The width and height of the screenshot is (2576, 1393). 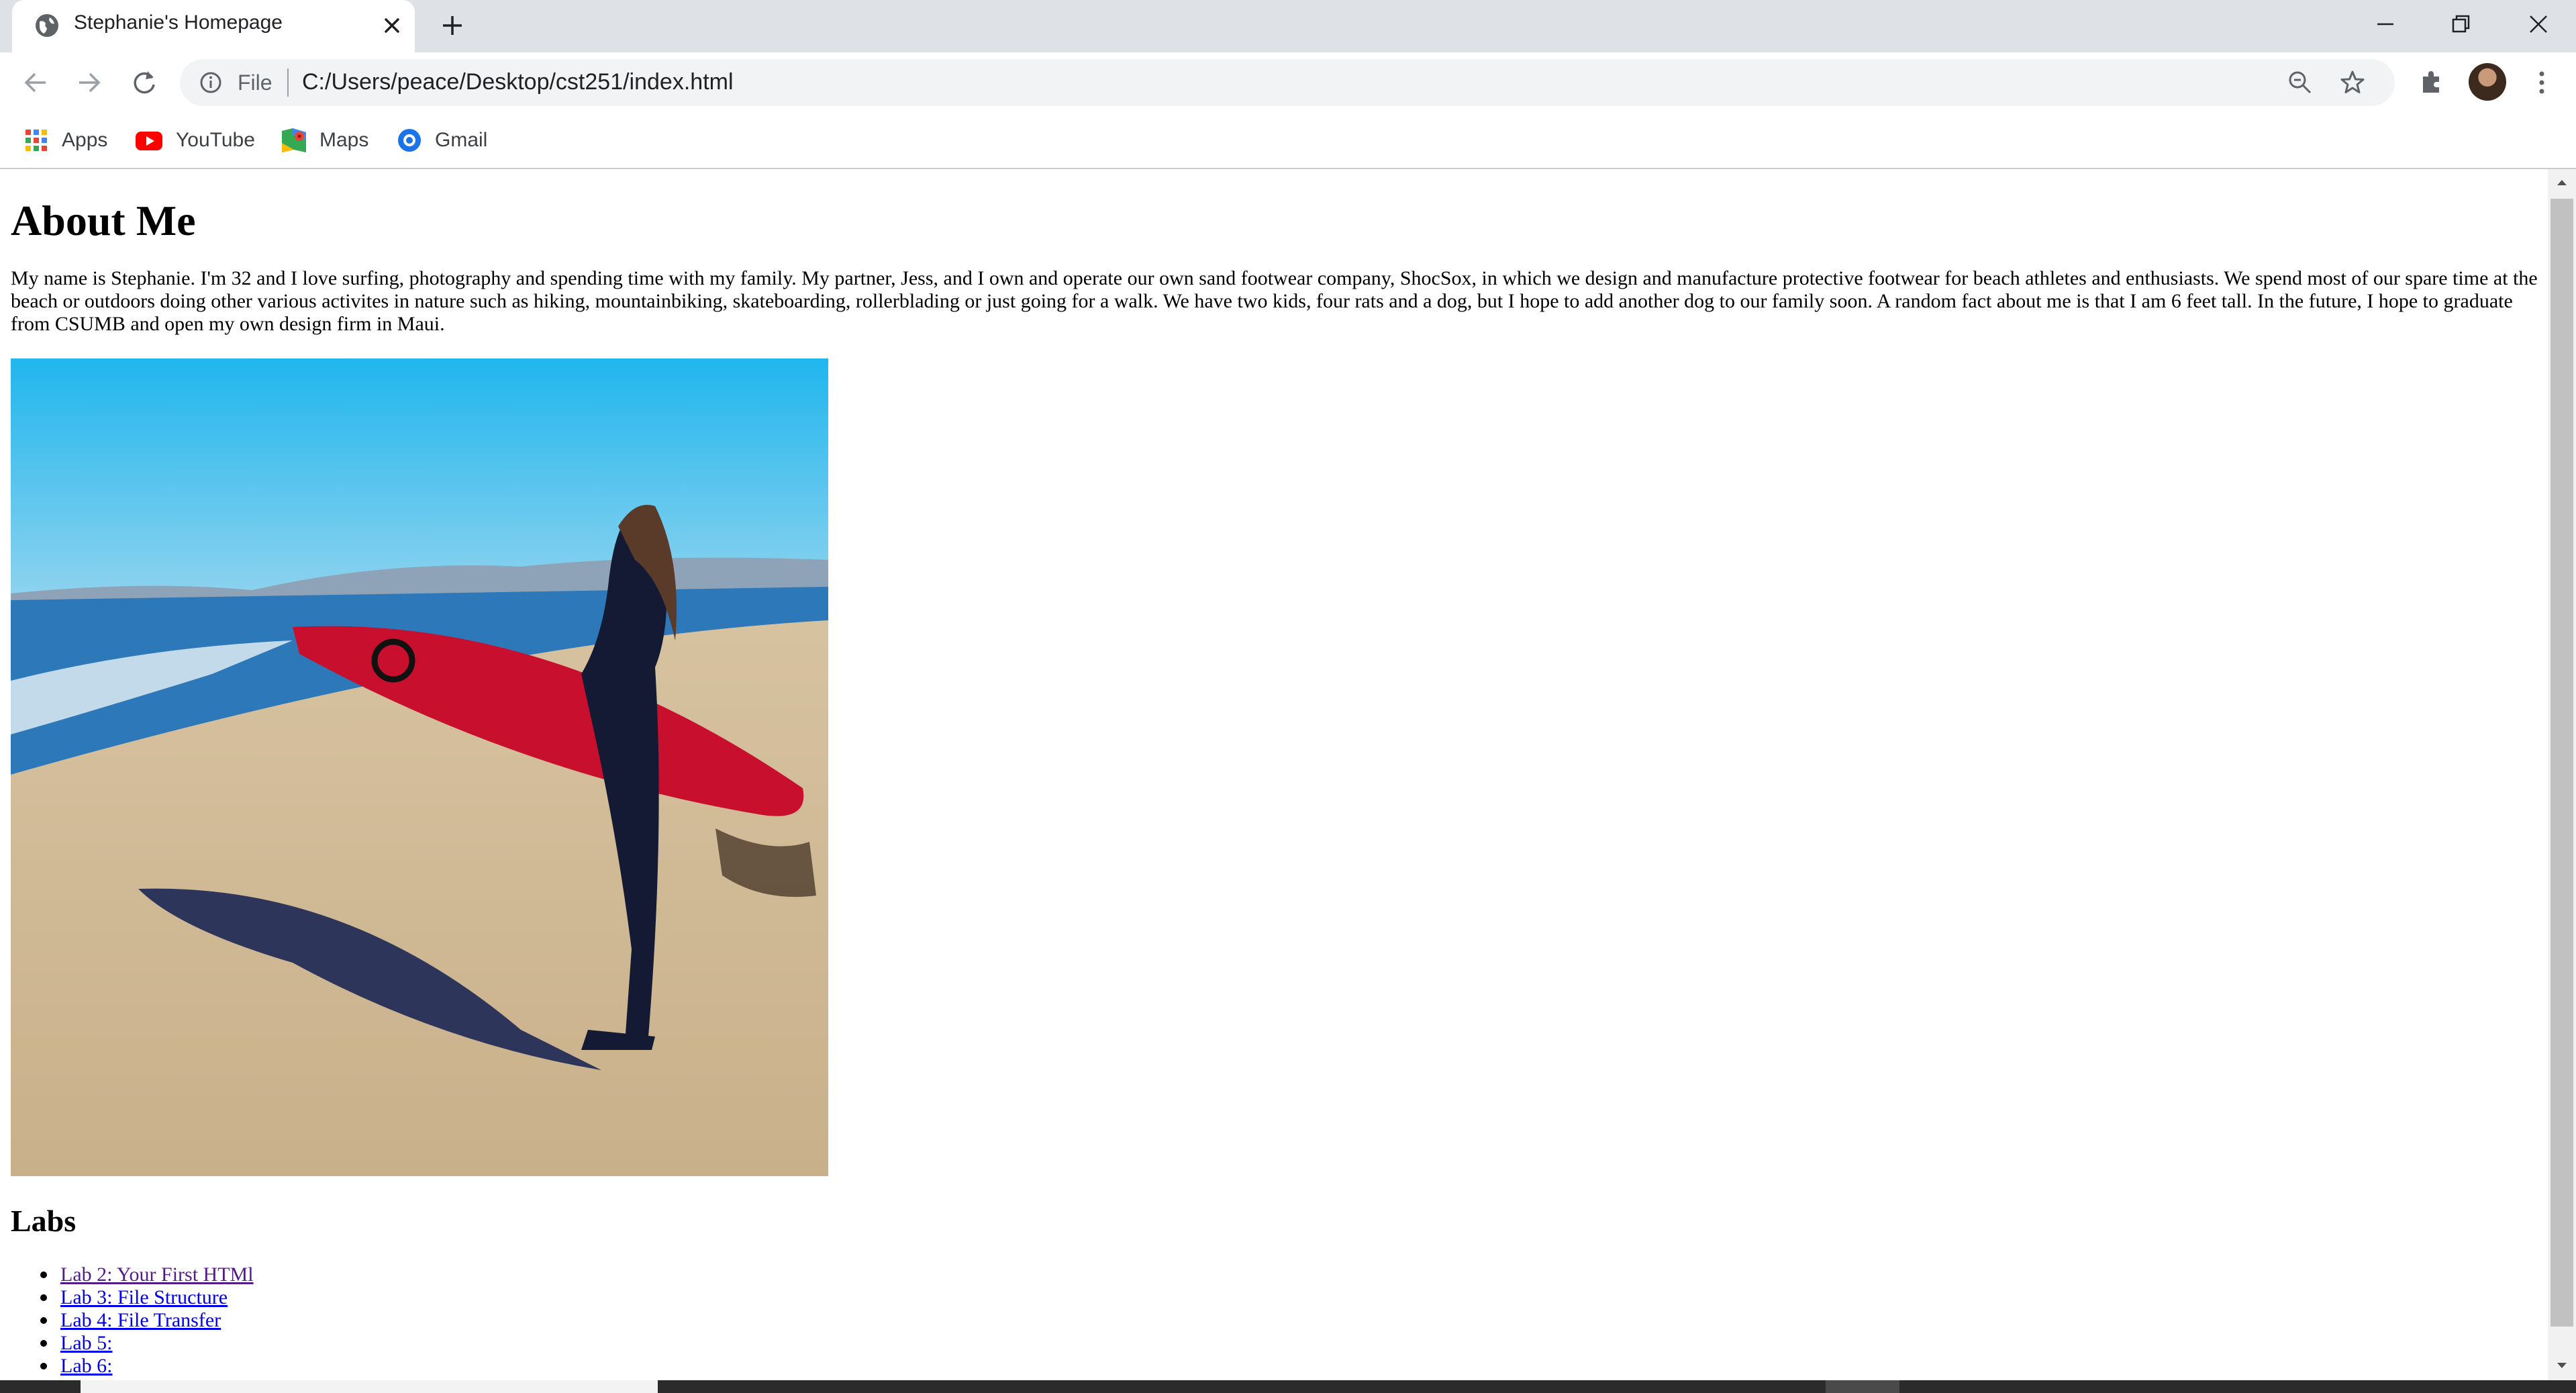 I want to click on close-window-icon, so click(x=2538, y=24).